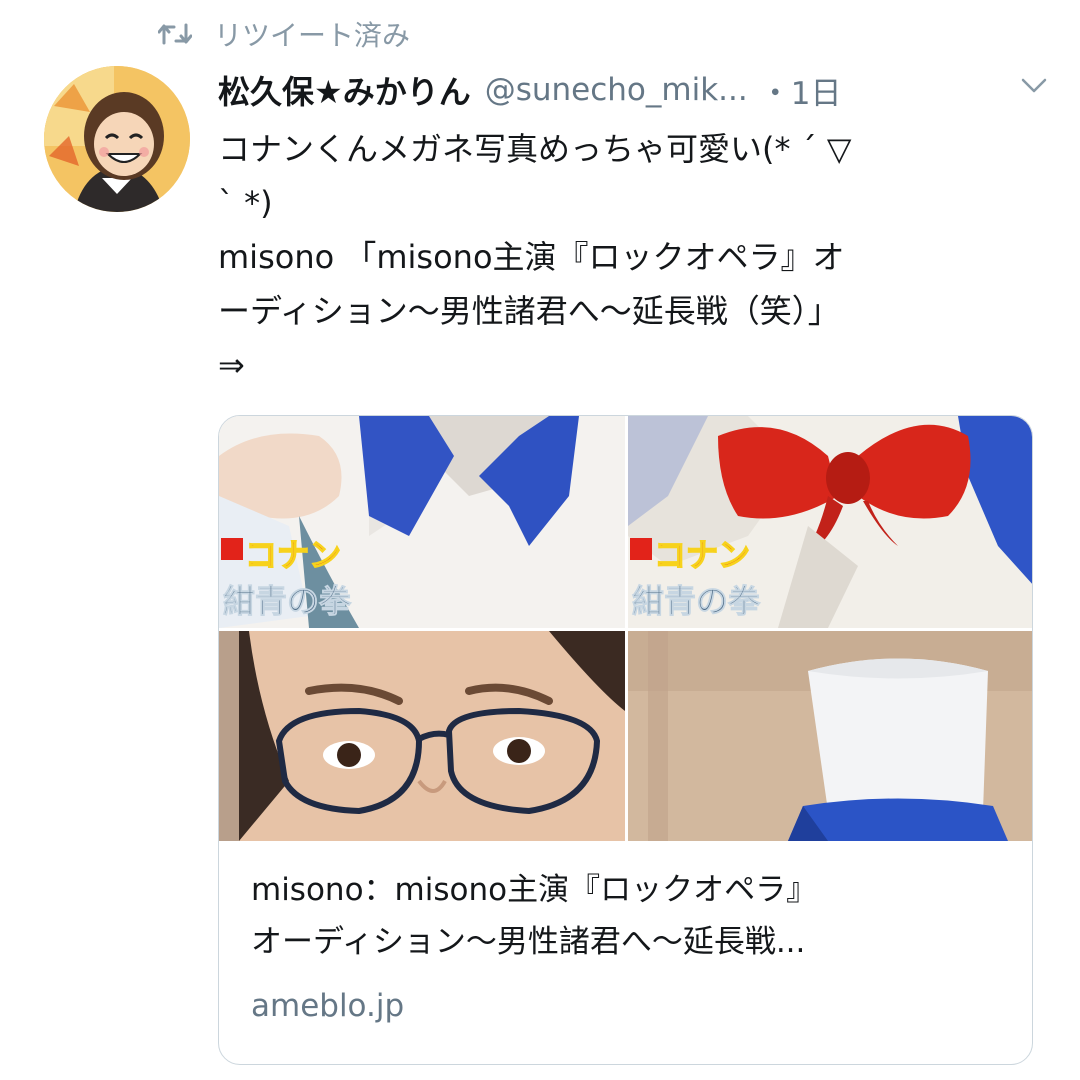 The height and width of the screenshot is (1080, 1080). Describe the element at coordinates (618, 365) in the screenshot. I see `tweet-line: ⇒` at that location.